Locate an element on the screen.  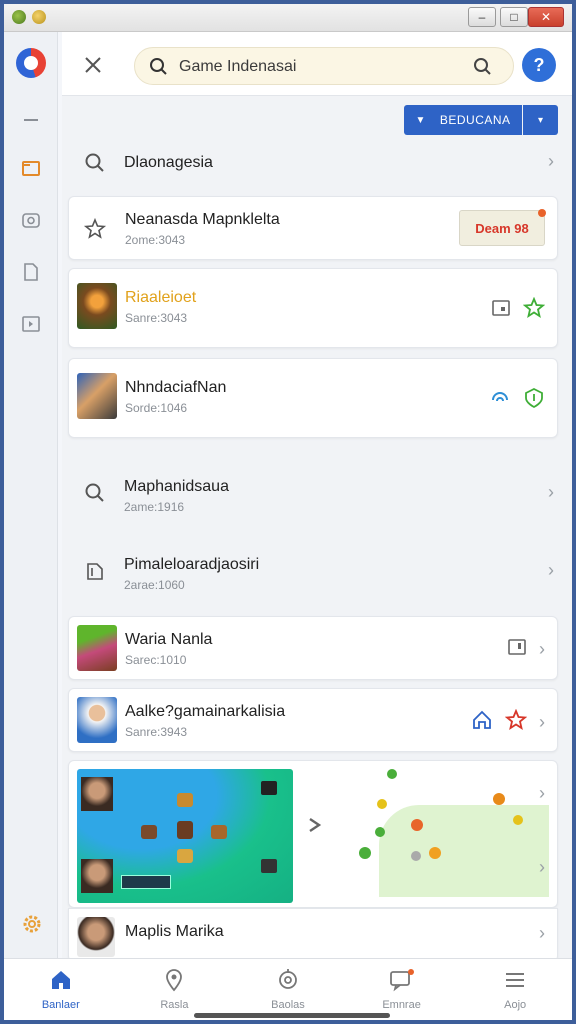
nav-label: Baolas is located at coordinates (288, 1005).